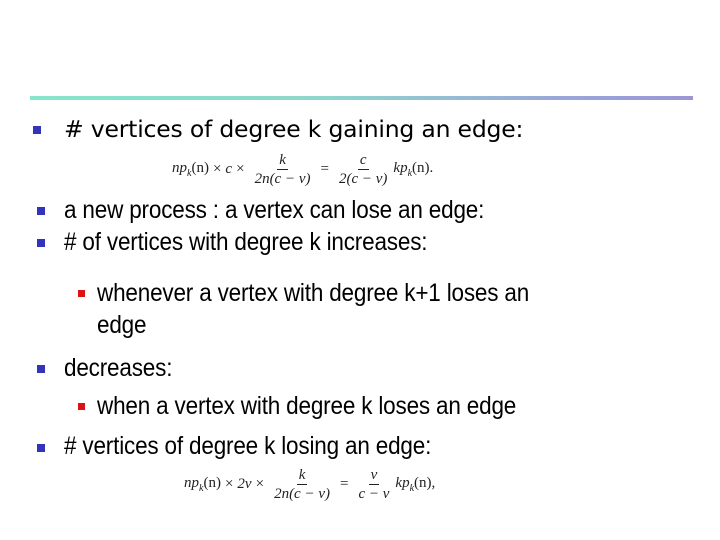  What do you see at coordinates (423, 168) in the screenshot?
I see `formula-arg: (n).` at bounding box center [423, 168].